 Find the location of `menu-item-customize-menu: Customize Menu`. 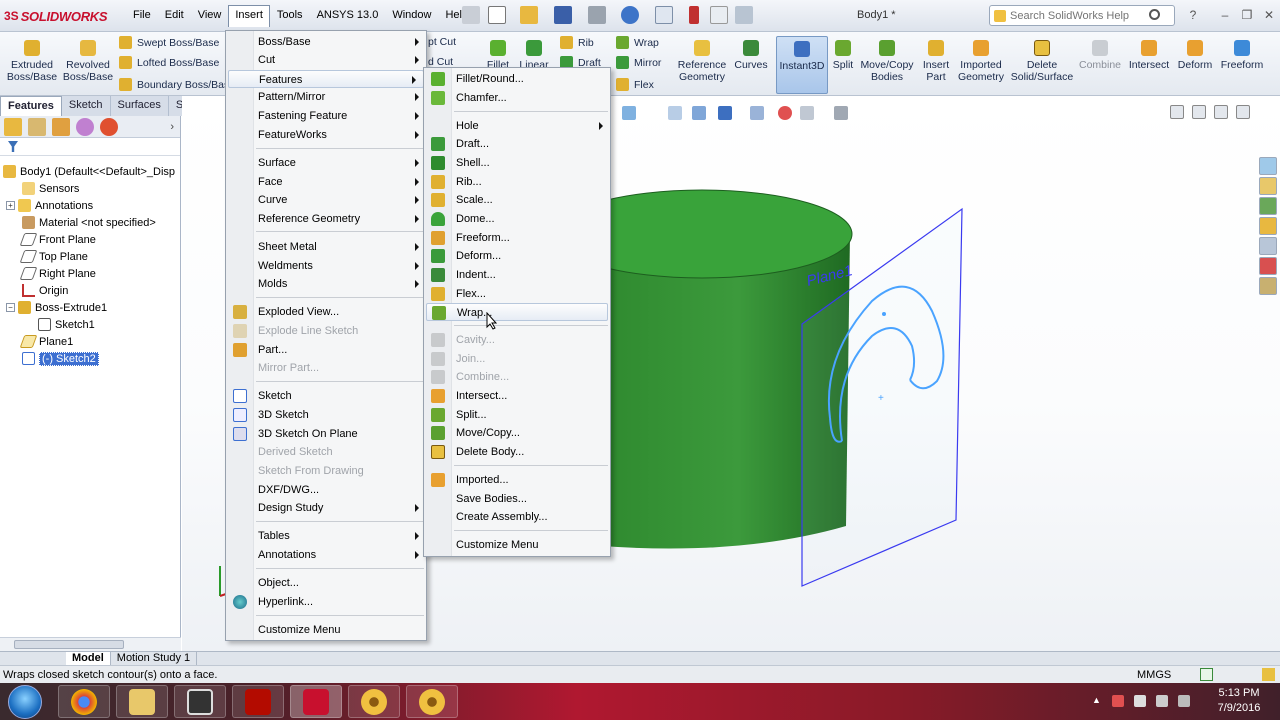

menu-item-customize-menu: Customize Menu is located at coordinates (326, 630).